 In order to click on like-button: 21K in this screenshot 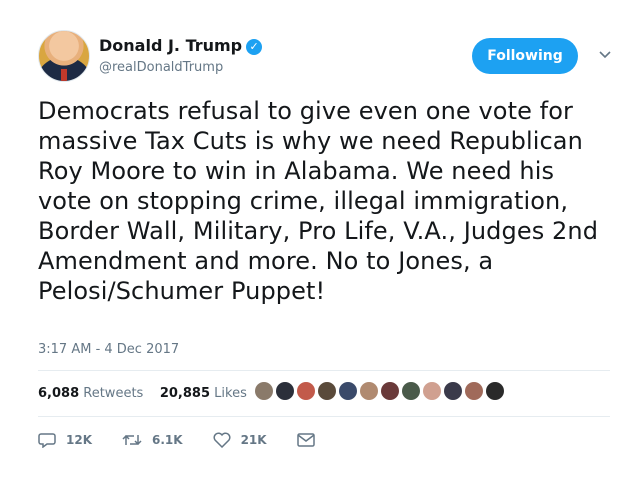, I will do `click(240, 440)`.